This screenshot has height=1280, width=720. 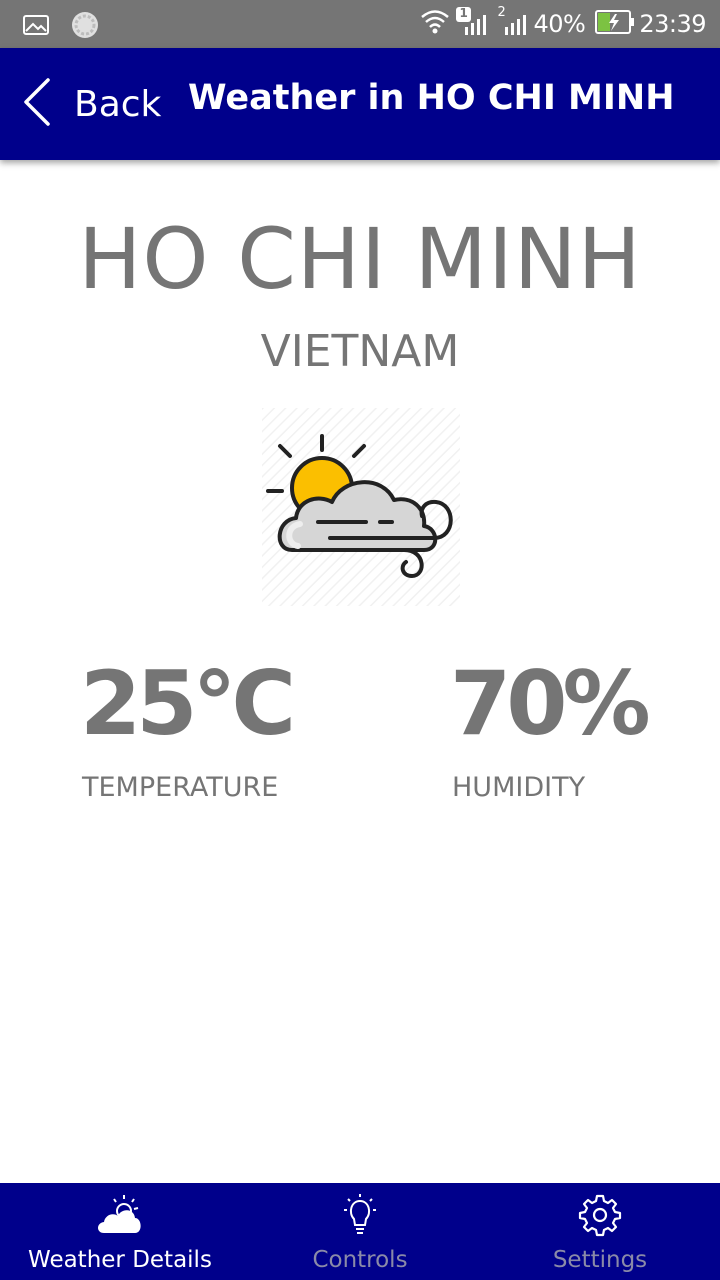 What do you see at coordinates (360, 351) in the screenshot?
I see `country-name: VIETNAM` at bounding box center [360, 351].